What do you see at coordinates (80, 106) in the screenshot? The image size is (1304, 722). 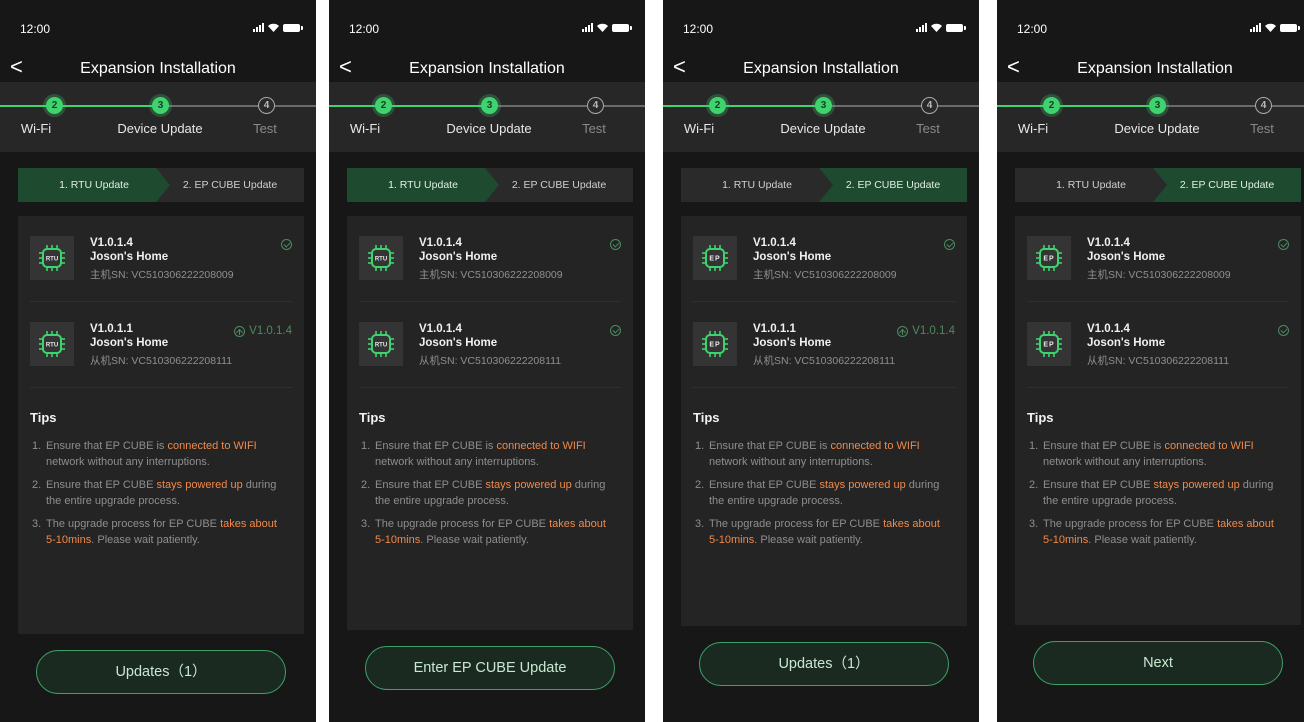 I see `step-line-done` at bounding box center [80, 106].